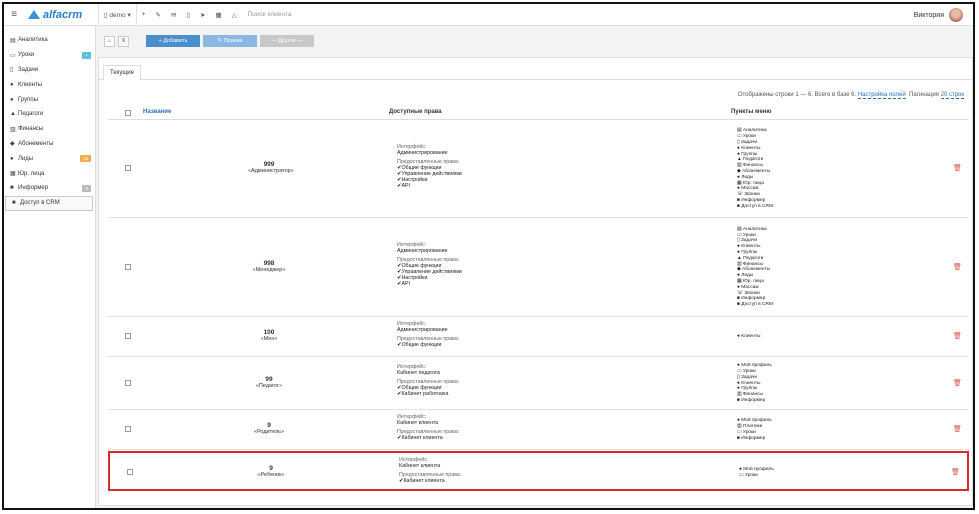 The height and width of the screenshot is (514, 979). Describe the element at coordinates (754, 171) in the screenshot. I see `menu-item: ◆ Абонементы` at that location.